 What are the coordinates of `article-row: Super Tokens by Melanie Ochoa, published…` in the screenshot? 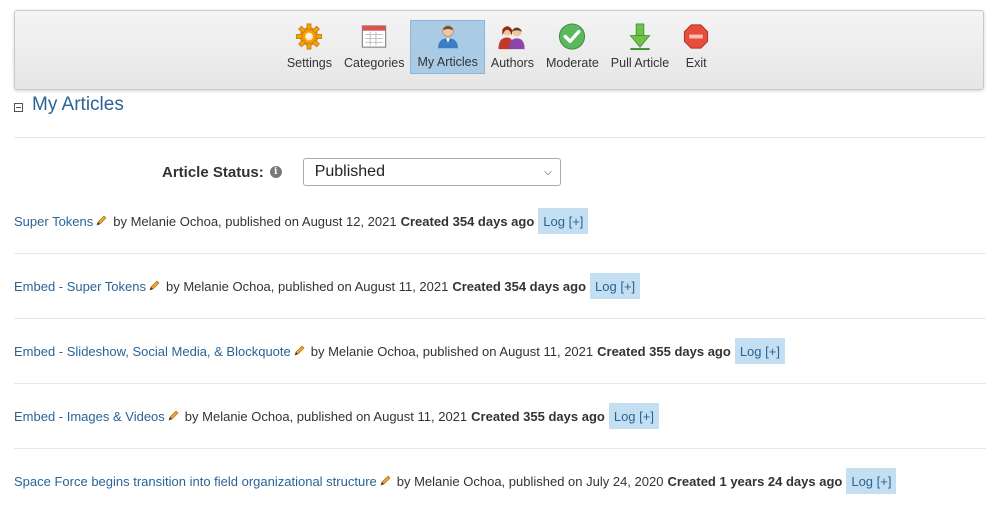 It's located at (301, 221).